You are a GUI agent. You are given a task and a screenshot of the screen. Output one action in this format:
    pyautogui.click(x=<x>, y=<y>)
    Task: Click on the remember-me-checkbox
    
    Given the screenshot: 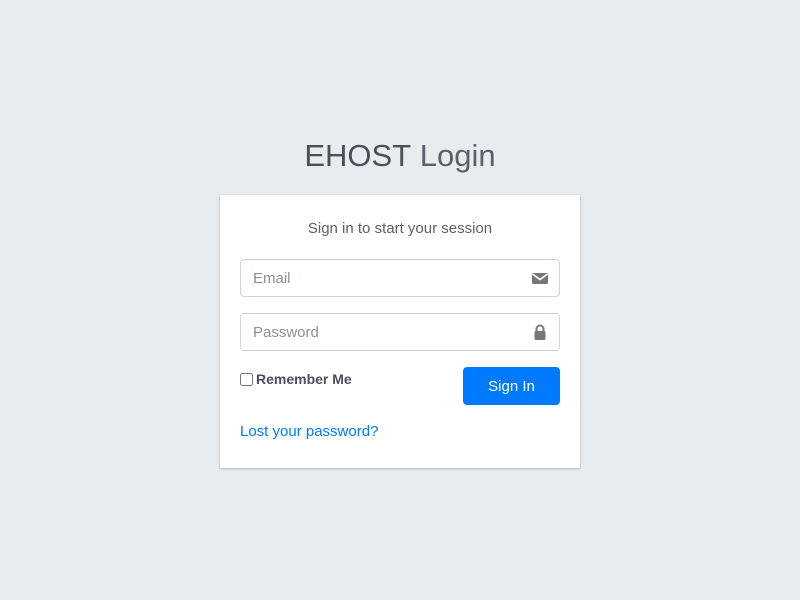 What is the action you would take?
    pyautogui.click(x=246, y=379)
    